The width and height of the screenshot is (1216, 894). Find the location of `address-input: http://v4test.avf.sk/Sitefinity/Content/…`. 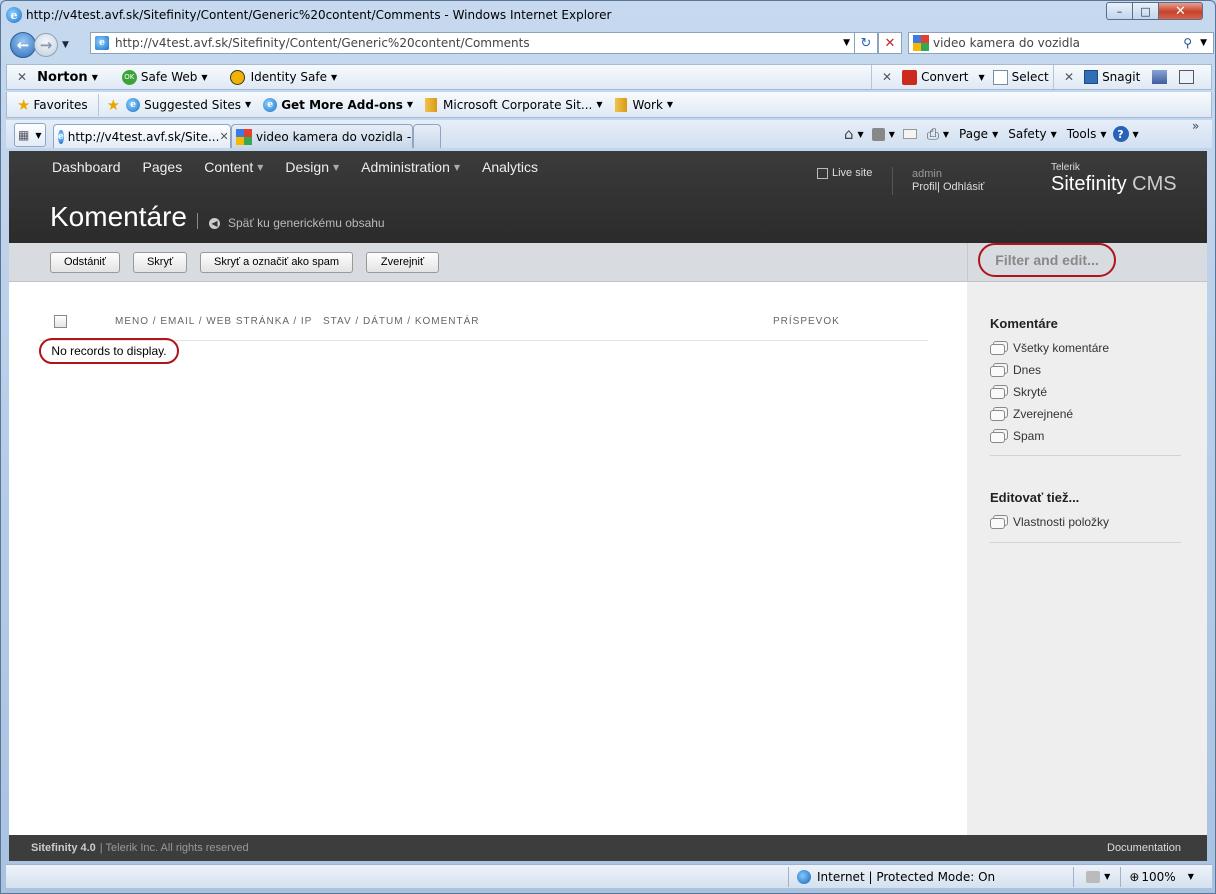

address-input: http://v4test.avf.sk/Sitefinity/Content/… is located at coordinates (322, 43).